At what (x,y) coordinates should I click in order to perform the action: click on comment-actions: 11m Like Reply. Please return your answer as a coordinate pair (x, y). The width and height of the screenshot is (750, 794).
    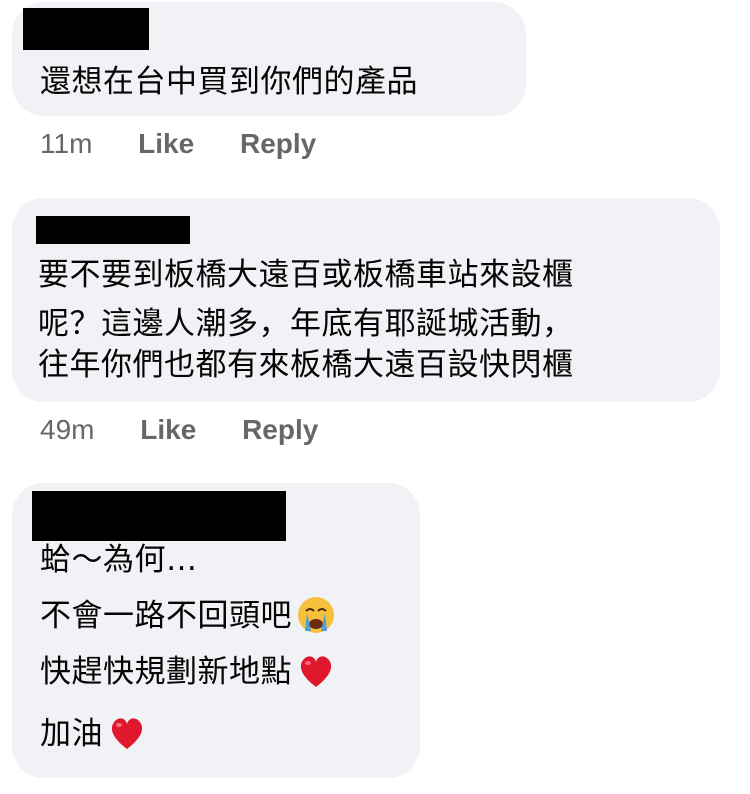
    Looking at the image, I should click on (178, 144).